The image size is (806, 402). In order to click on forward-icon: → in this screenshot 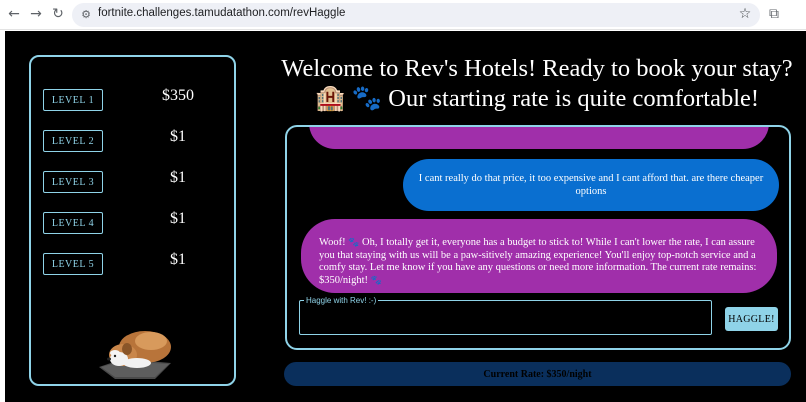, I will do `click(36, 14)`.